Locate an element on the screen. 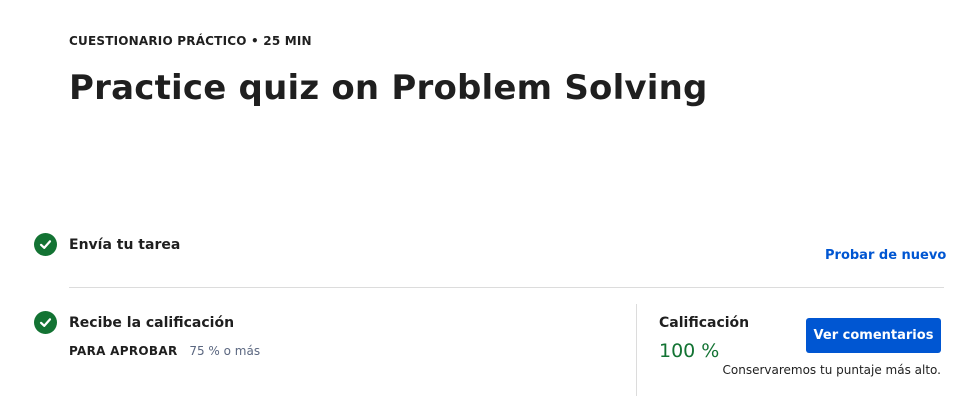  highest-score-note: Conservaremos tu puntaje más alto. is located at coordinates (832, 370).